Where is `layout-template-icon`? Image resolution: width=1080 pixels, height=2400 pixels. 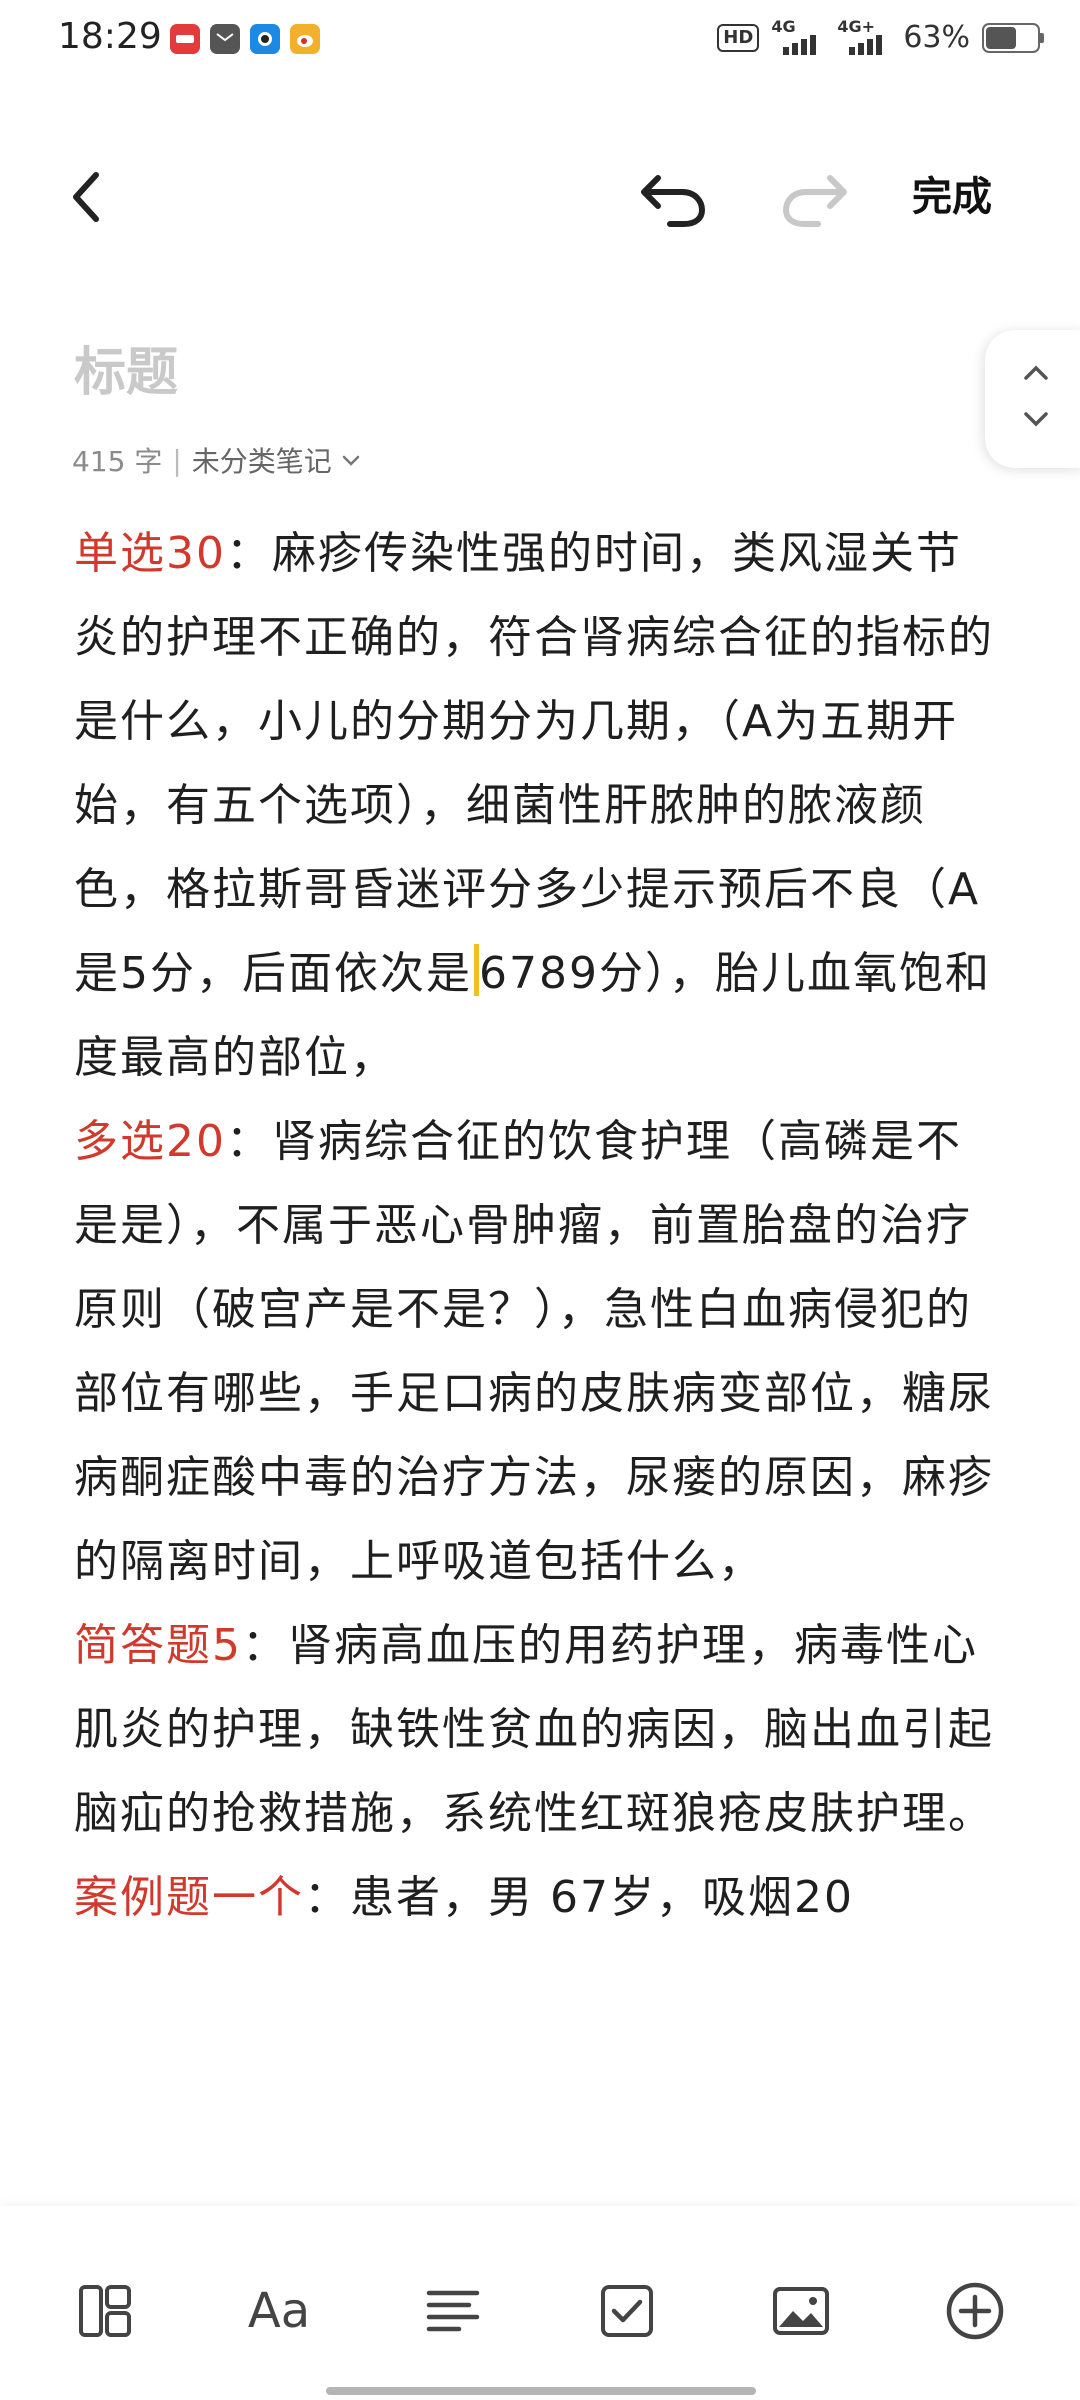 layout-template-icon is located at coordinates (105, 2311).